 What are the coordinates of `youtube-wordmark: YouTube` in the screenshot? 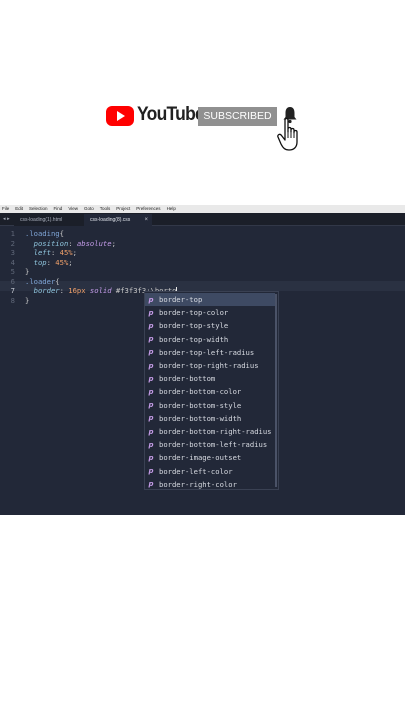 It's located at (171, 114).